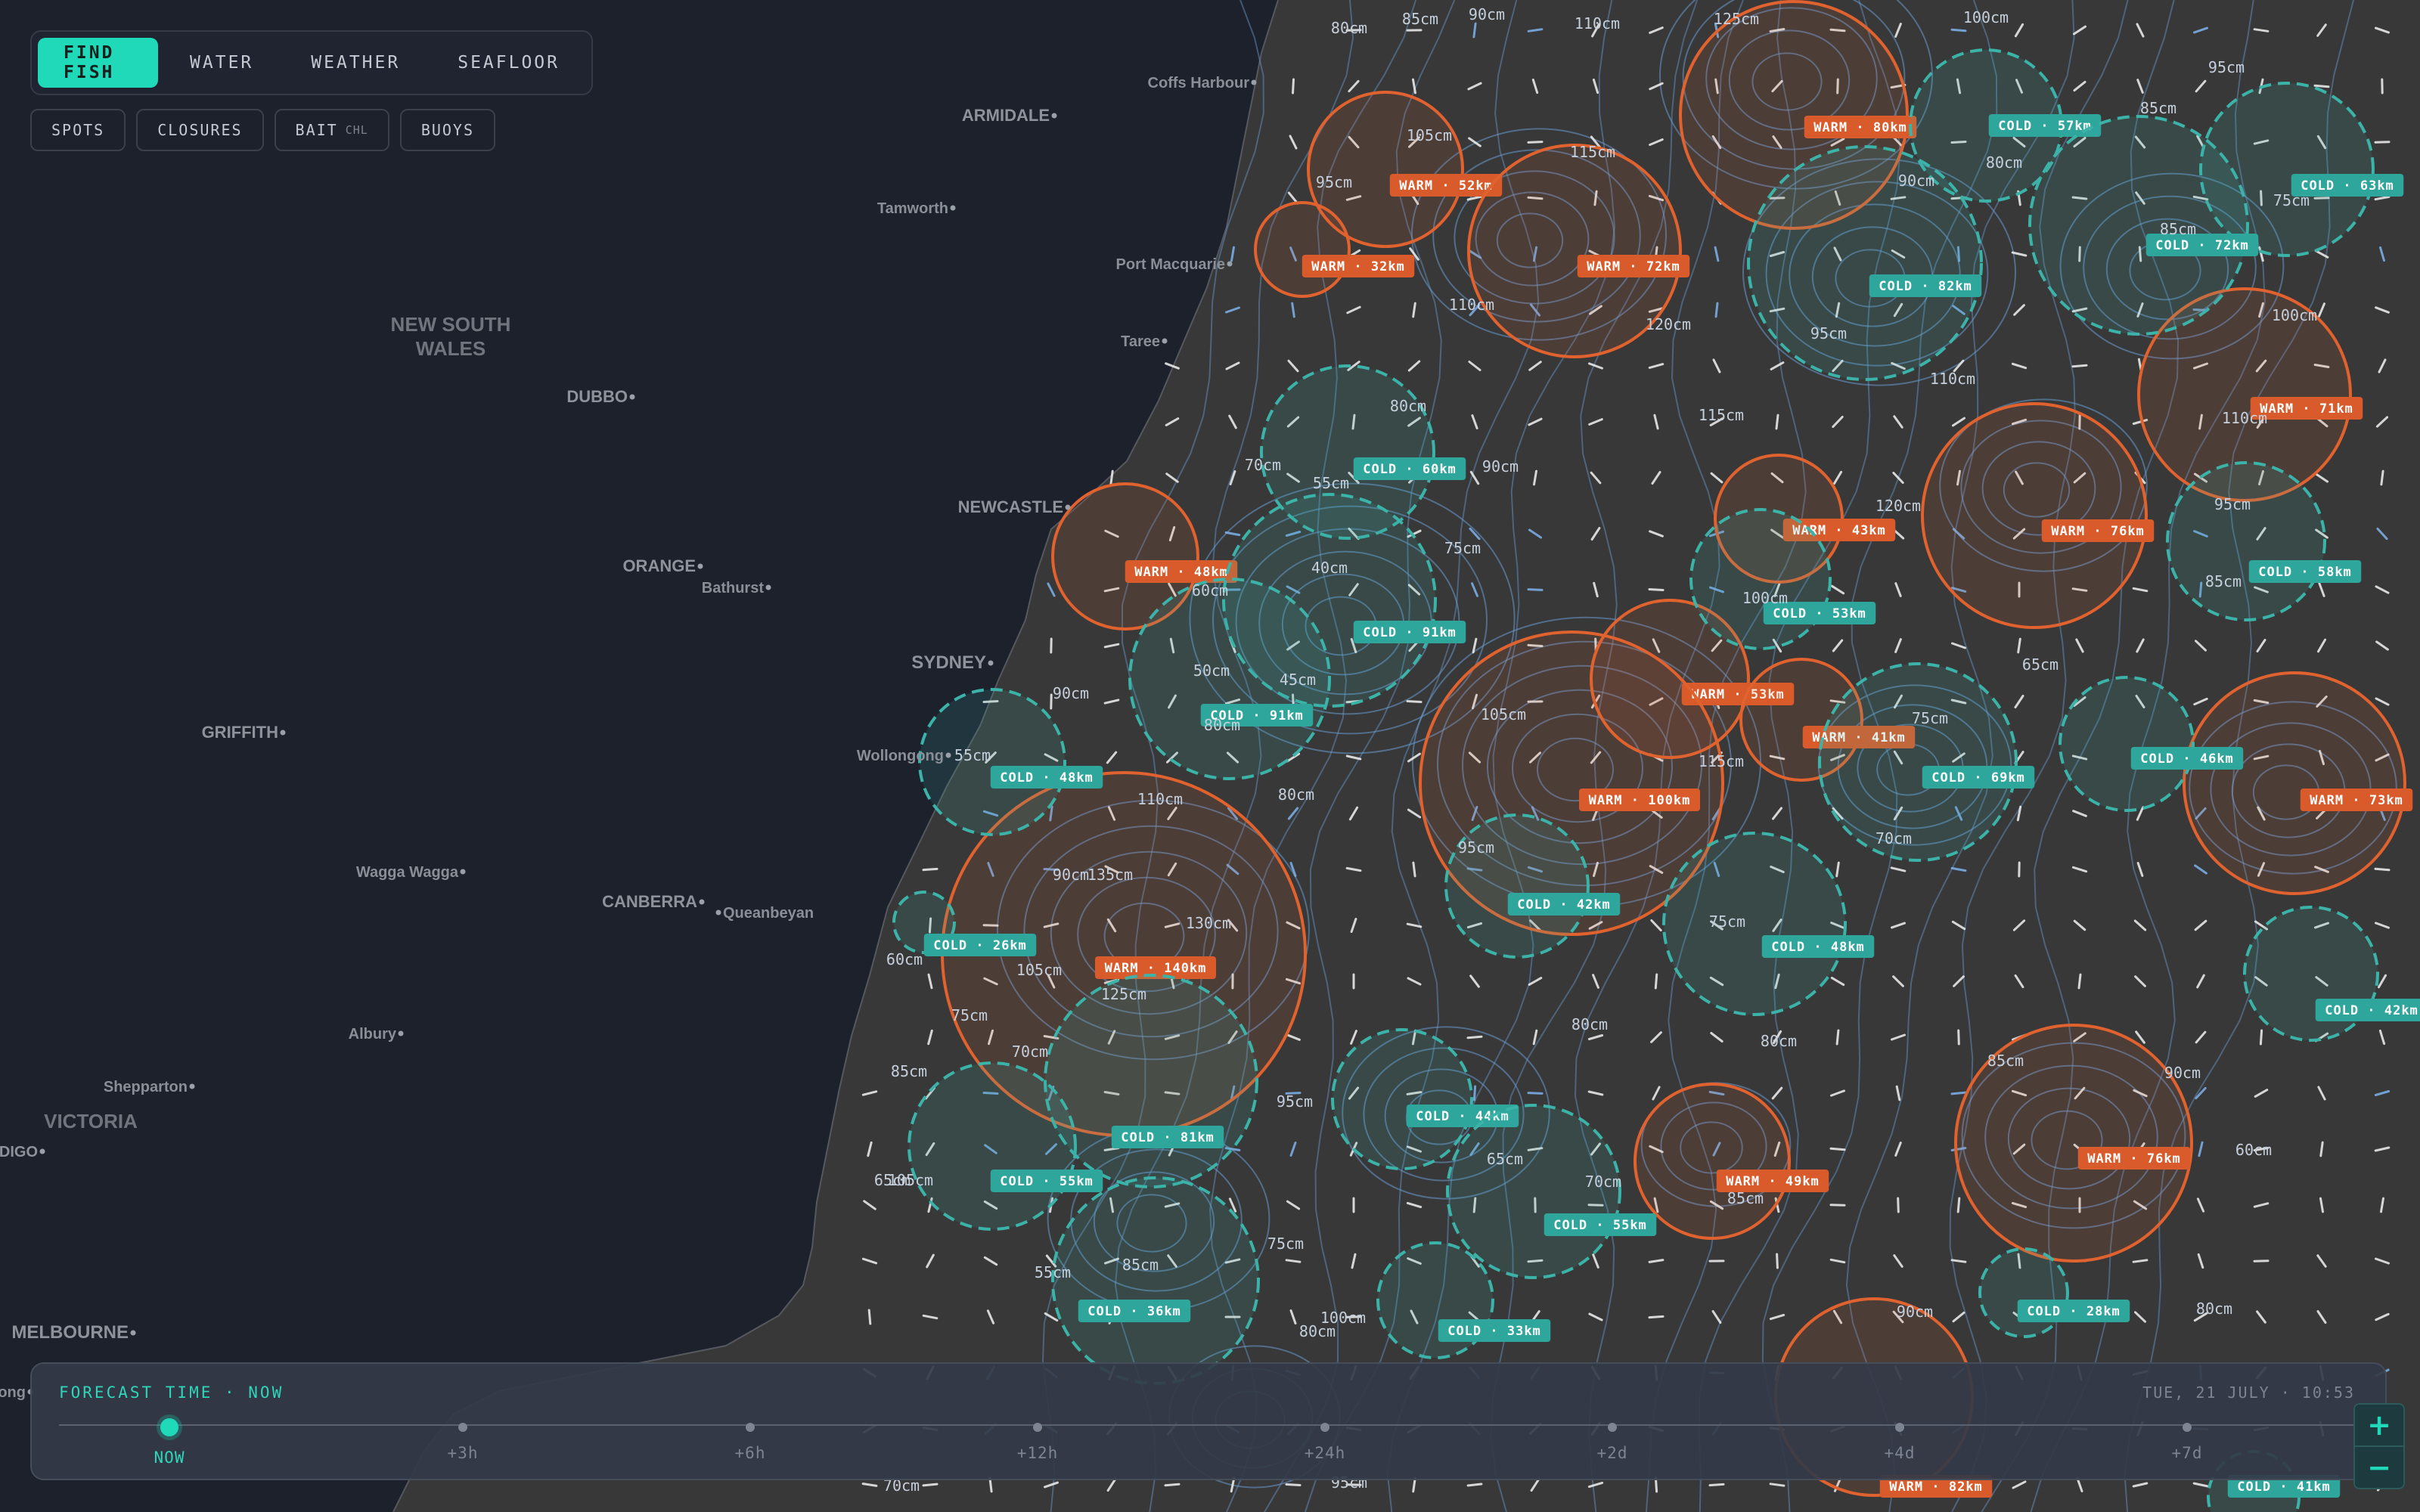  What do you see at coordinates (2041, 664) in the screenshot?
I see `contour-value-label: 65cm` at bounding box center [2041, 664].